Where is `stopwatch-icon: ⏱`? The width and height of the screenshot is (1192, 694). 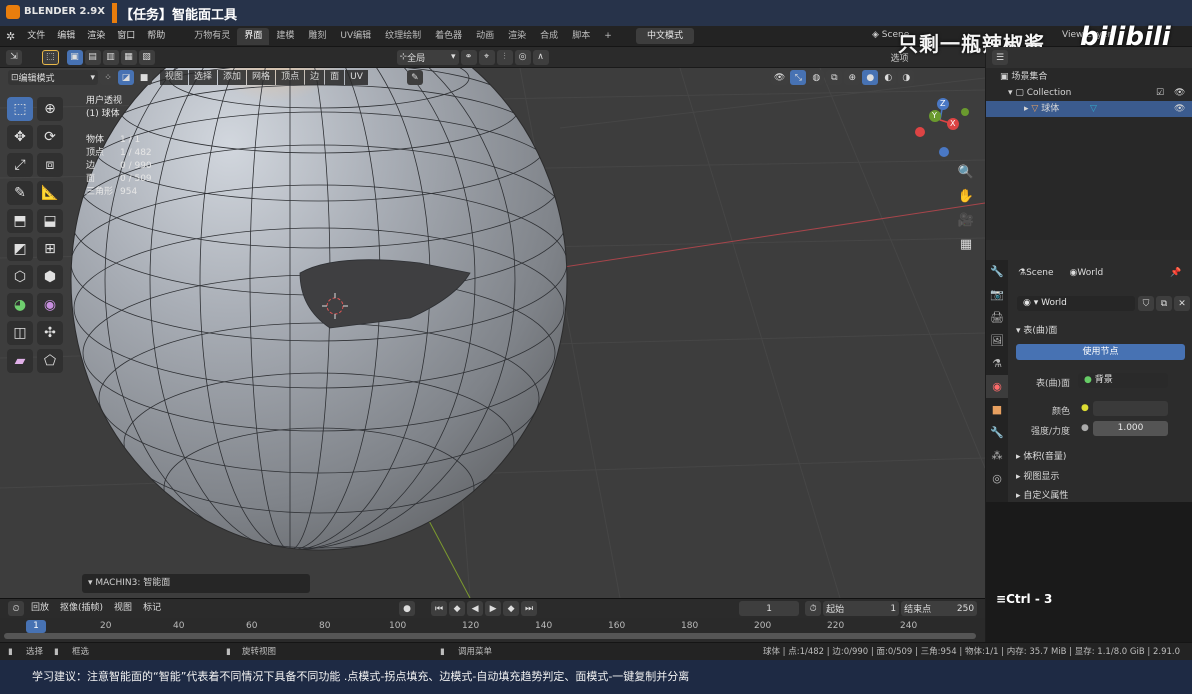 stopwatch-icon: ⏱ is located at coordinates (813, 608).